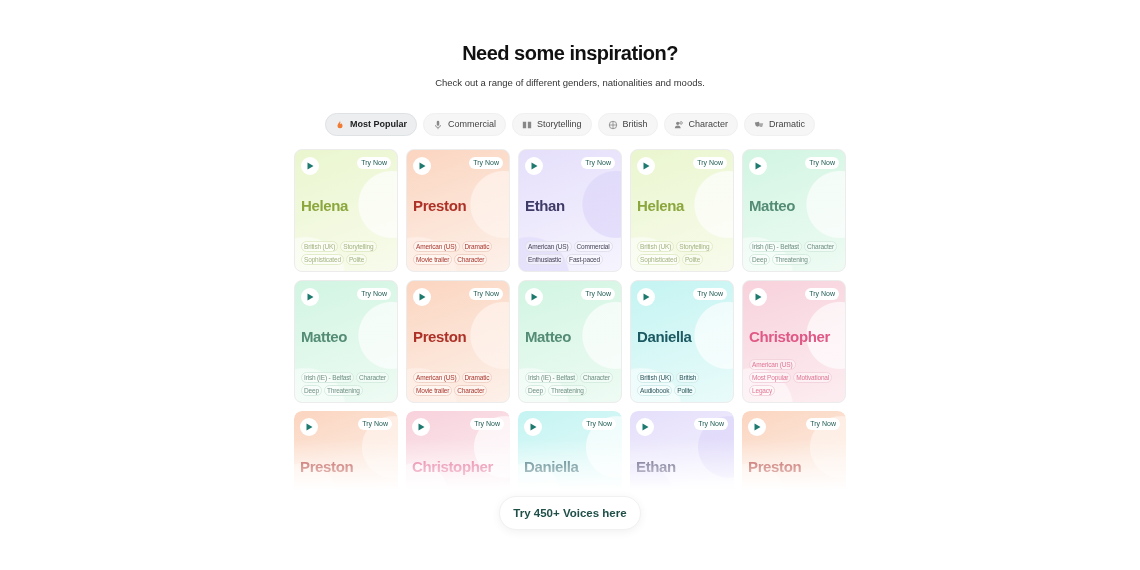 This screenshot has width=1140, height=570. What do you see at coordinates (612, 124) in the screenshot?
I see `globe-icon` at bounding box center [612, 124].